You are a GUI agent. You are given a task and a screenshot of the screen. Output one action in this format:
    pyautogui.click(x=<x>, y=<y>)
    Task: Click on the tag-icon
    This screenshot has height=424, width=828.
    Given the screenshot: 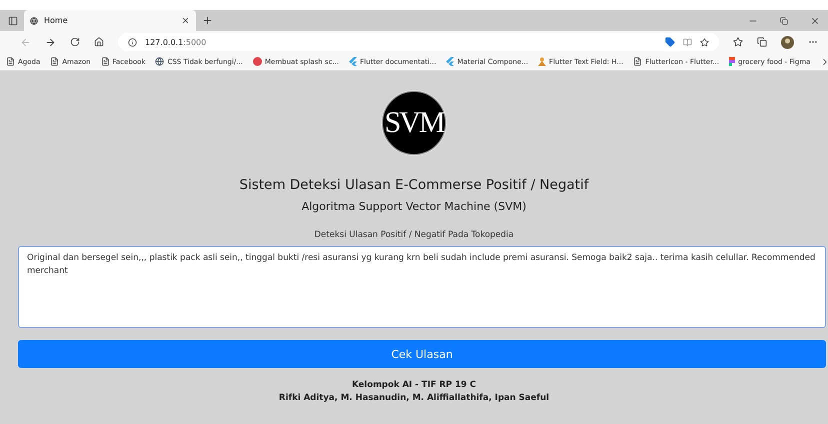 What is the action you would take?
    pyautogui.click(x=670, y=42)
    